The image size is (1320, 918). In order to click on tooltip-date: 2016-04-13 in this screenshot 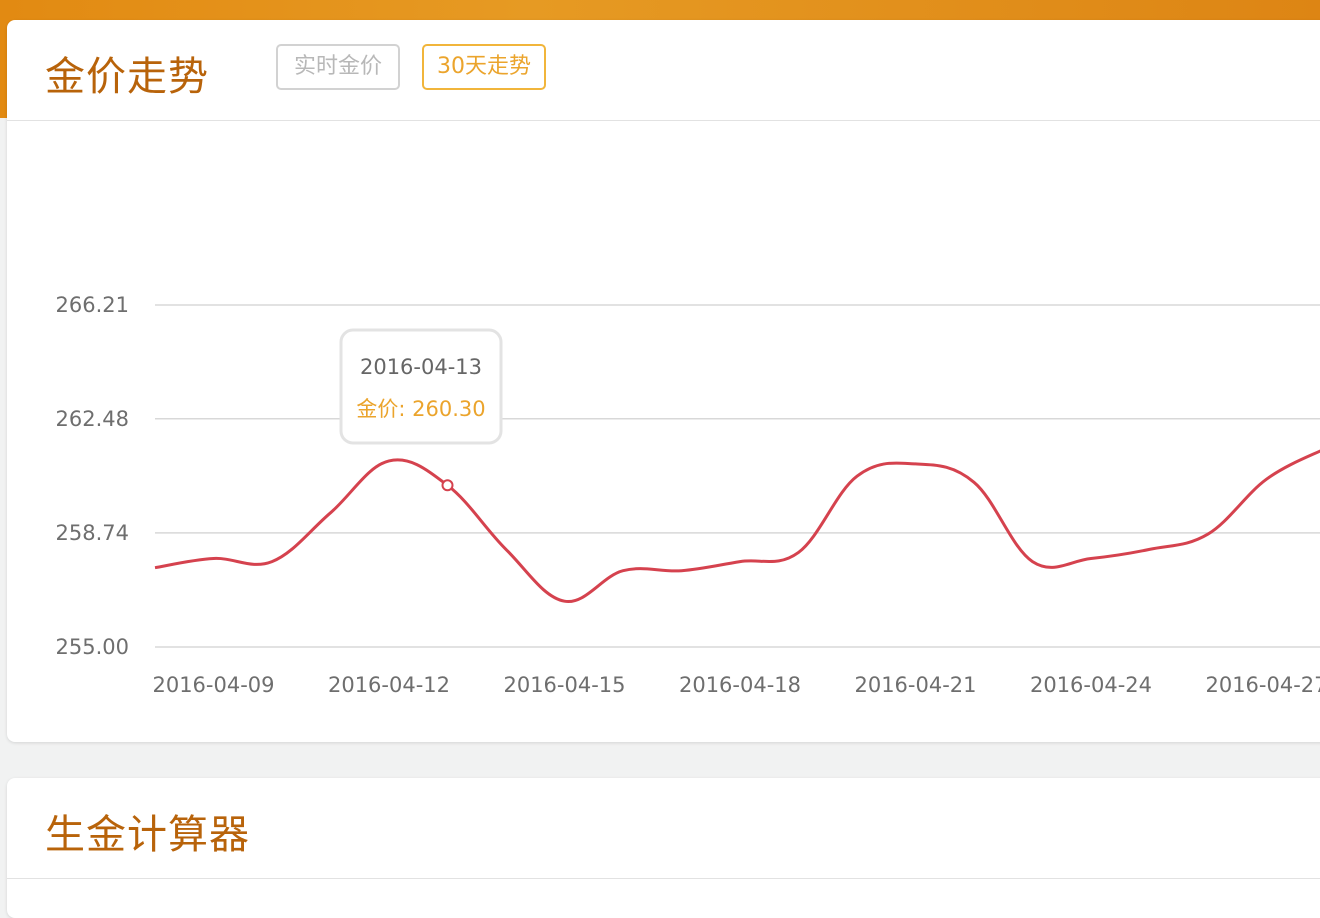, I will do `click(421, 367)`.